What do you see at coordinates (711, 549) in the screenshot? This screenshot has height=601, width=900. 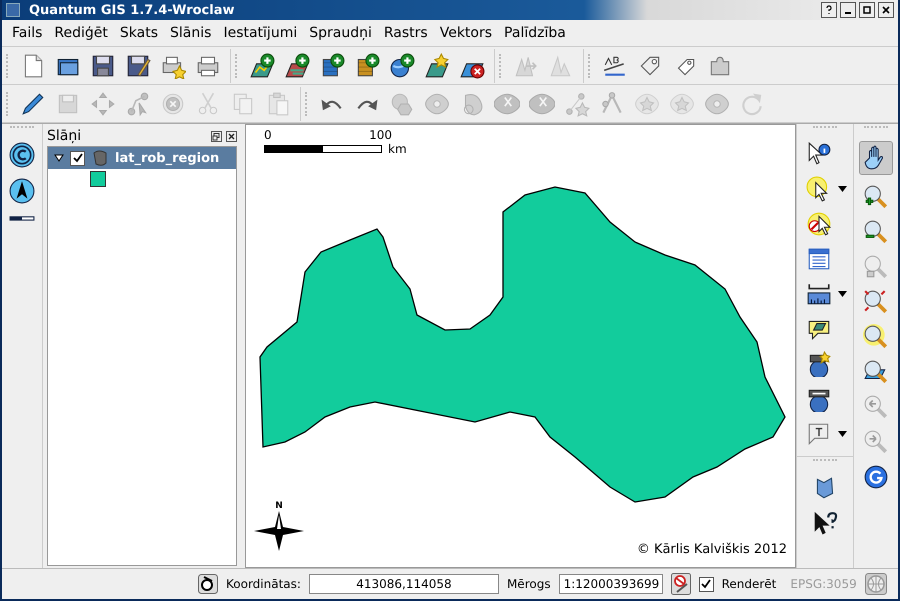 I see `copyright-text: © Kārlis Kalviškis 2012` at bounding box center [711, 549].